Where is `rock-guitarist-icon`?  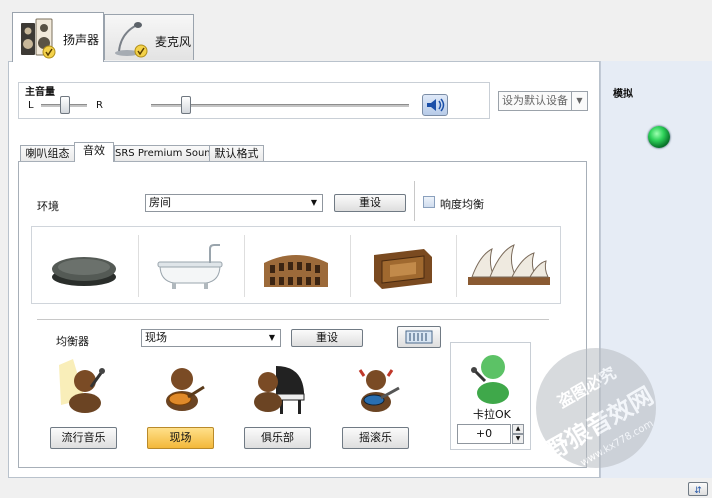
rock-guitarist-icon is located at coordinates (379, 390).